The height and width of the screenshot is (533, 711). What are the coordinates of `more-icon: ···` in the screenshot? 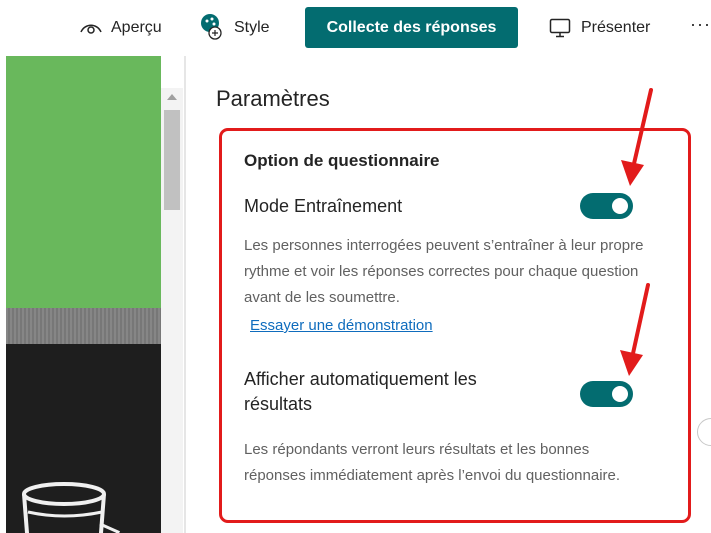 It's located at (700, 24).